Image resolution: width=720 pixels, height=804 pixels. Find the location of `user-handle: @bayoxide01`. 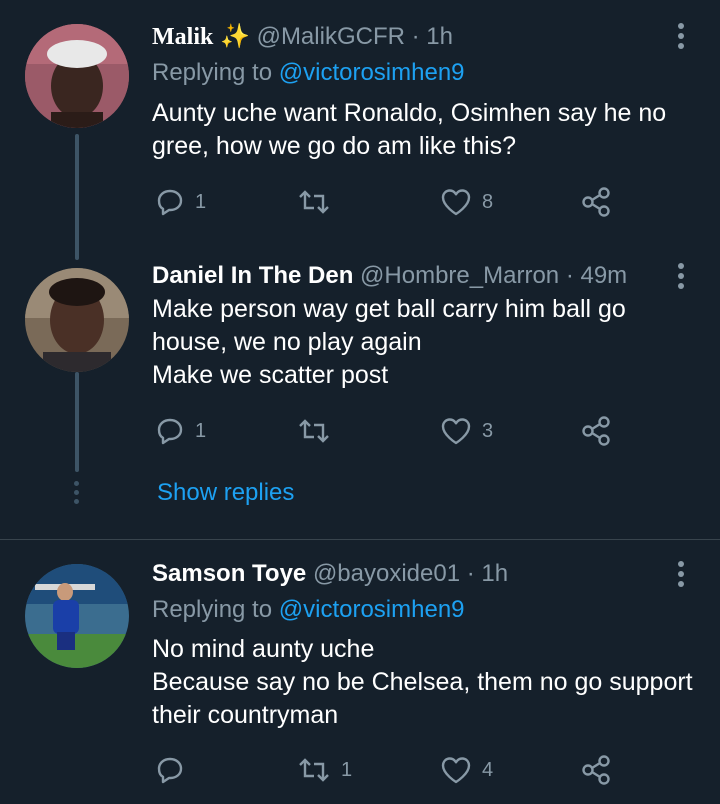

user-handle: @bayoxide01 is located at coordinates (386, 573).